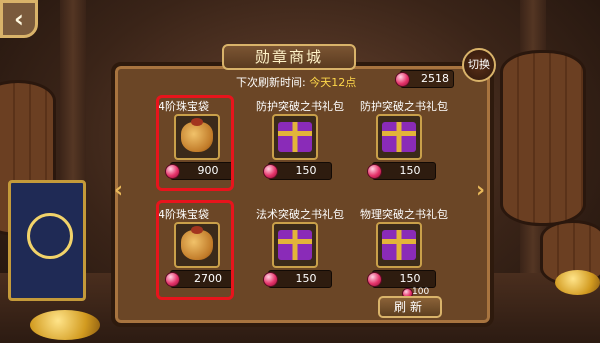  I want to click on gem-count: 2518, so click(435, 78).